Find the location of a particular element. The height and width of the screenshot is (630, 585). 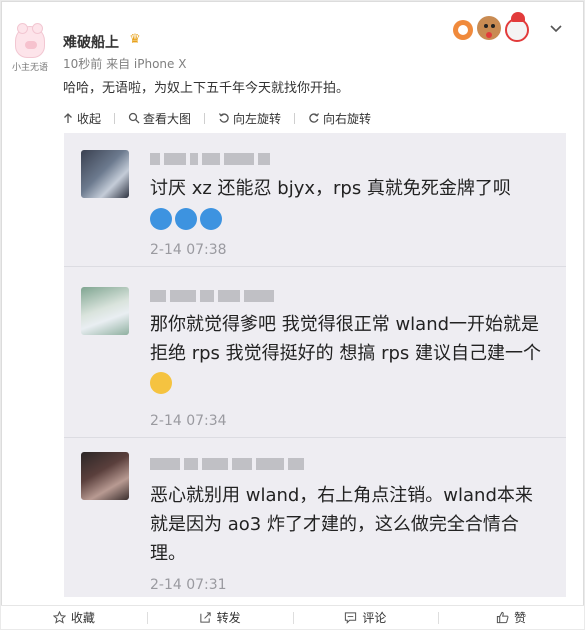

comment-icon is located at coordinates (351, 618).